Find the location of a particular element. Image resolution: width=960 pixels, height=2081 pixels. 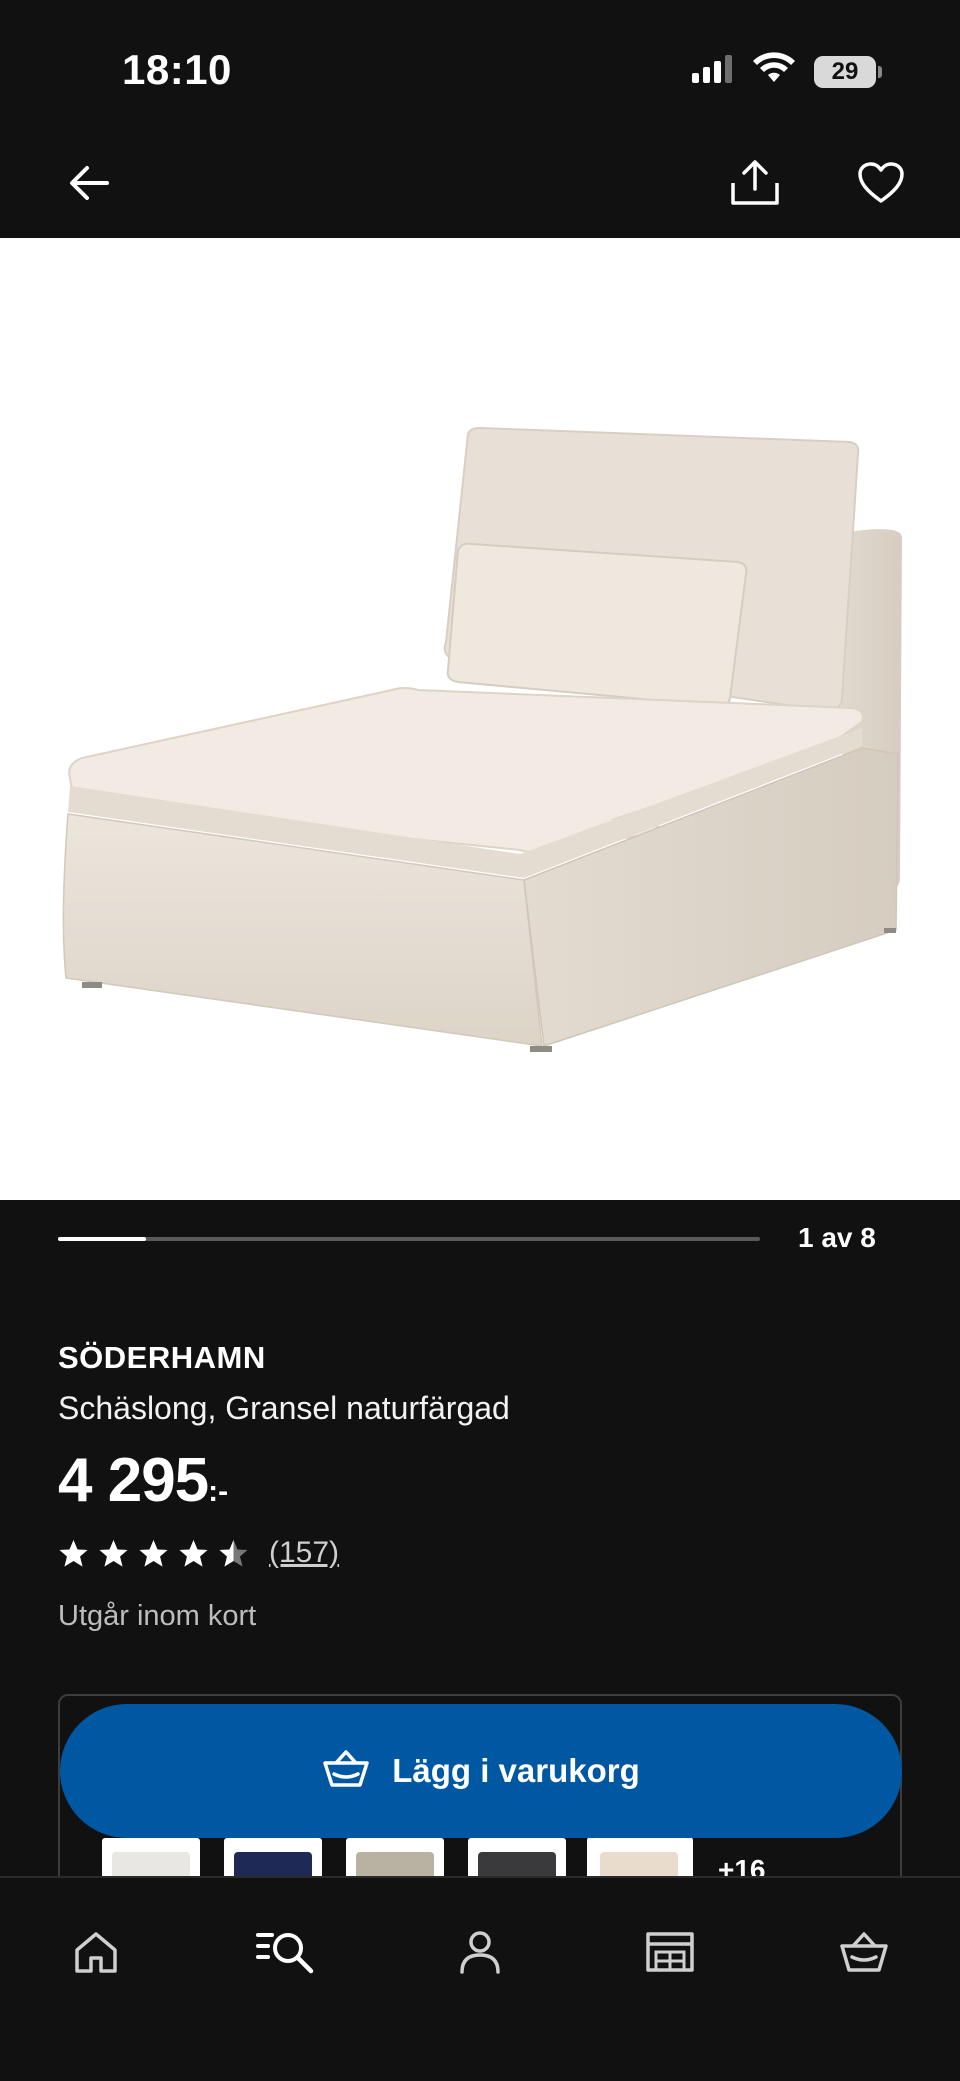

heart-icon is located at coordinates (881, 185).